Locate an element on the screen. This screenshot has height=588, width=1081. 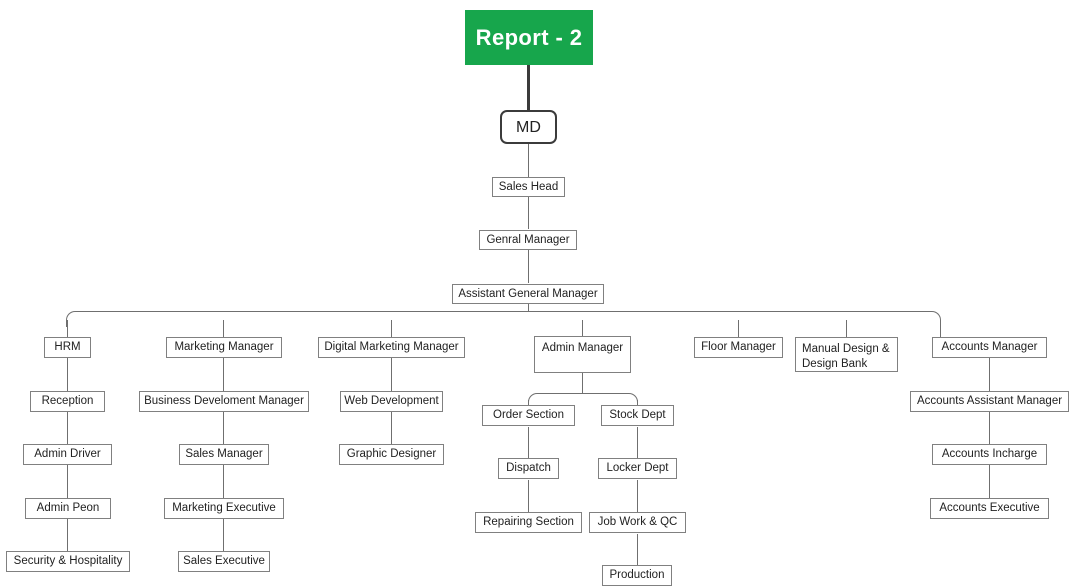
connector-marketing-manager-to-bdm is located at coordinates (223, 374).